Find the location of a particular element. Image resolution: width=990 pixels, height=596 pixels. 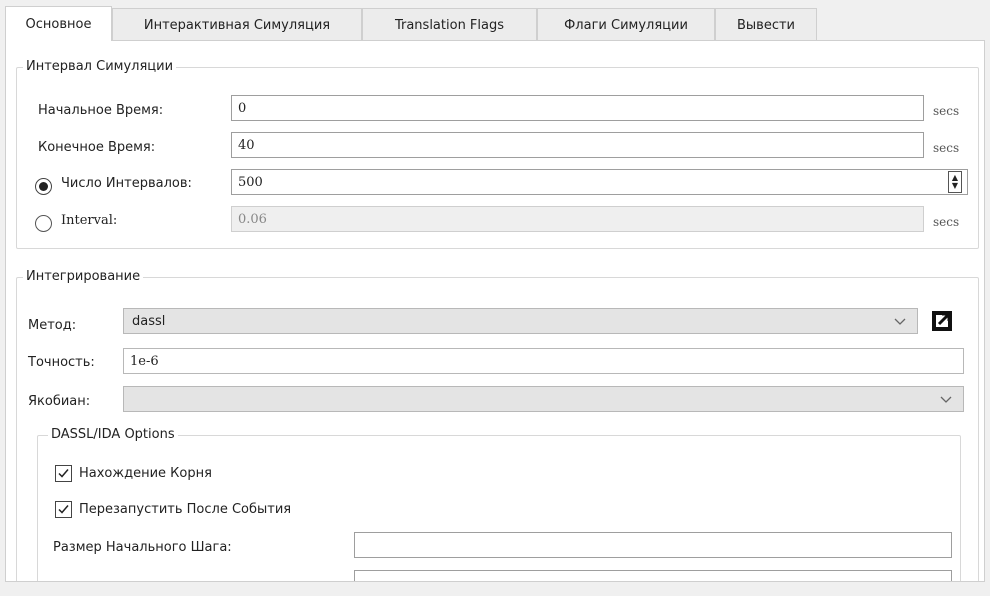

start-time-label: Начальное Время: is located at coordinates (101, 110).